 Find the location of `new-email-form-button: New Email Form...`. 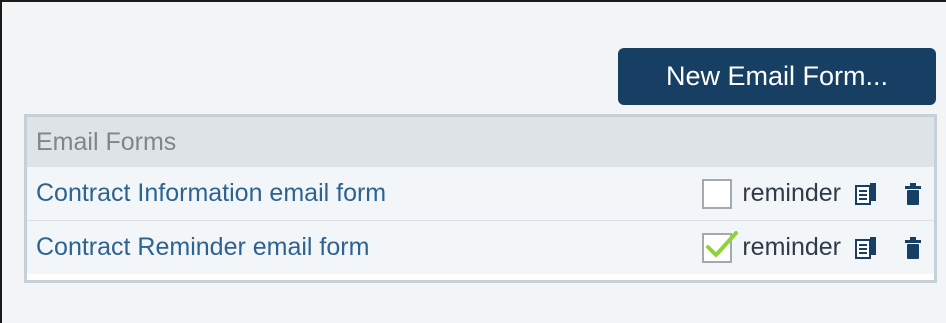

new-email-form-button: New Email Form... is located at coordinates (777, 76).